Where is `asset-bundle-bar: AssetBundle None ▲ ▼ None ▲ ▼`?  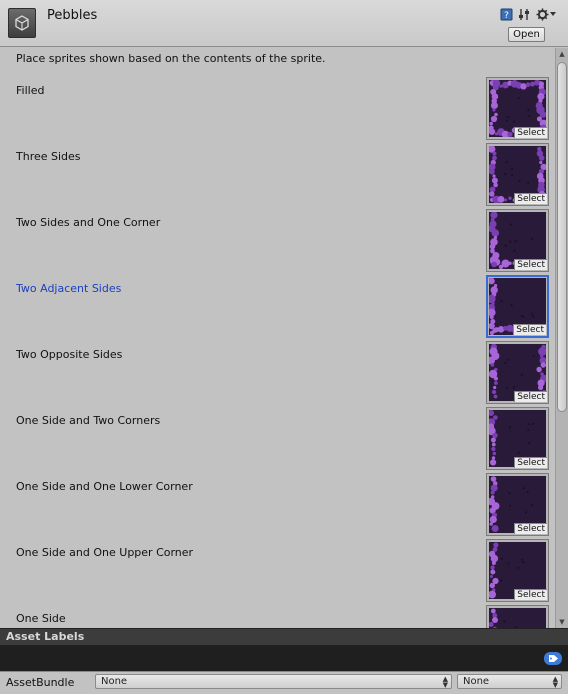
asset-bundle-bar: AssetBundle None ▲ ▼ None ▲ ▼ is located at coordinates (284, 682).